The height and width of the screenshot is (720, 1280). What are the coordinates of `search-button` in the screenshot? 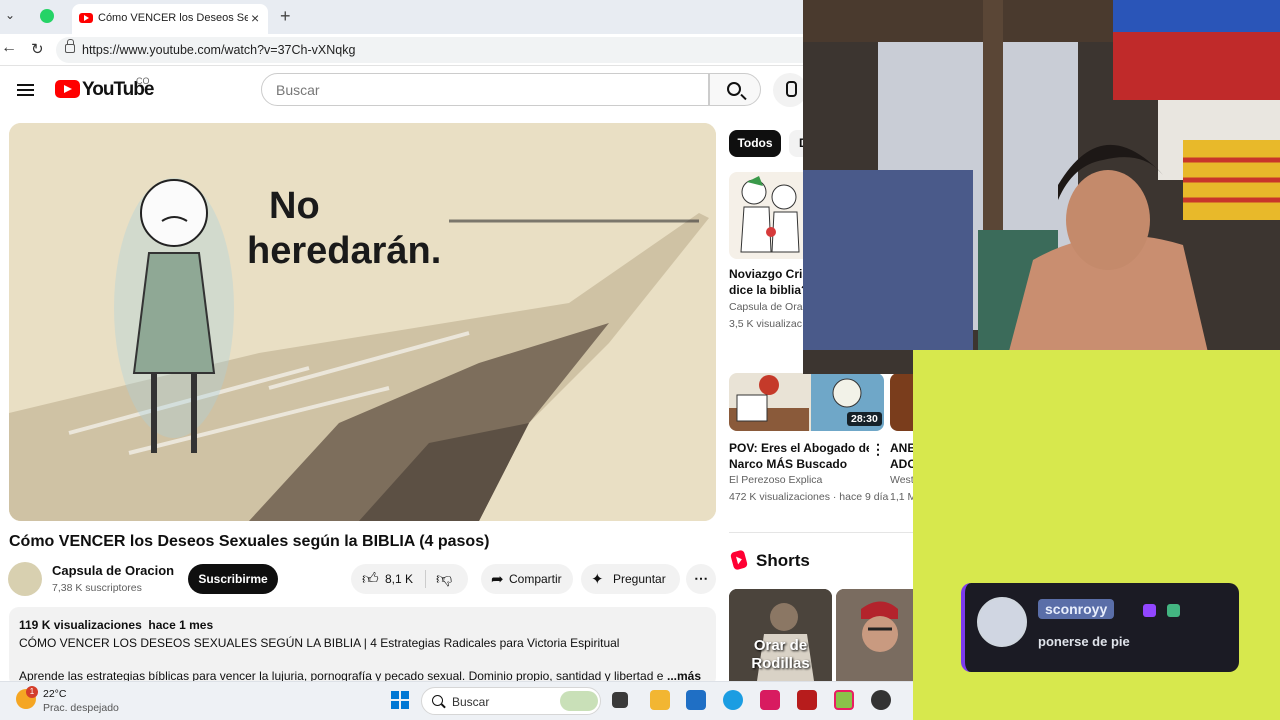 It's located at (735, 89).